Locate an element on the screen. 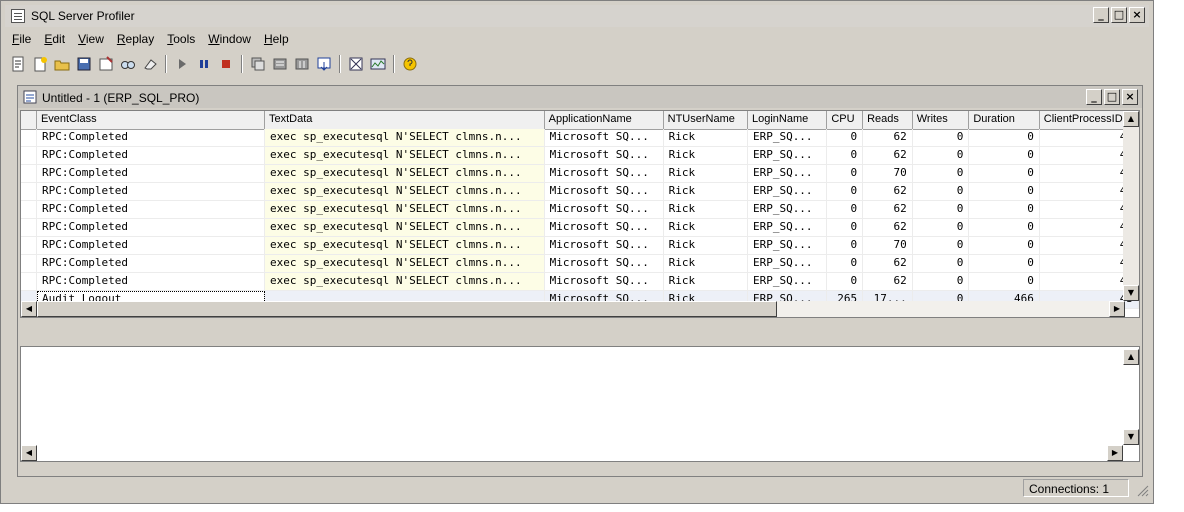 This screenshot has width=1184, height=512. menu-window: Window is located at coordinates (229, 39).